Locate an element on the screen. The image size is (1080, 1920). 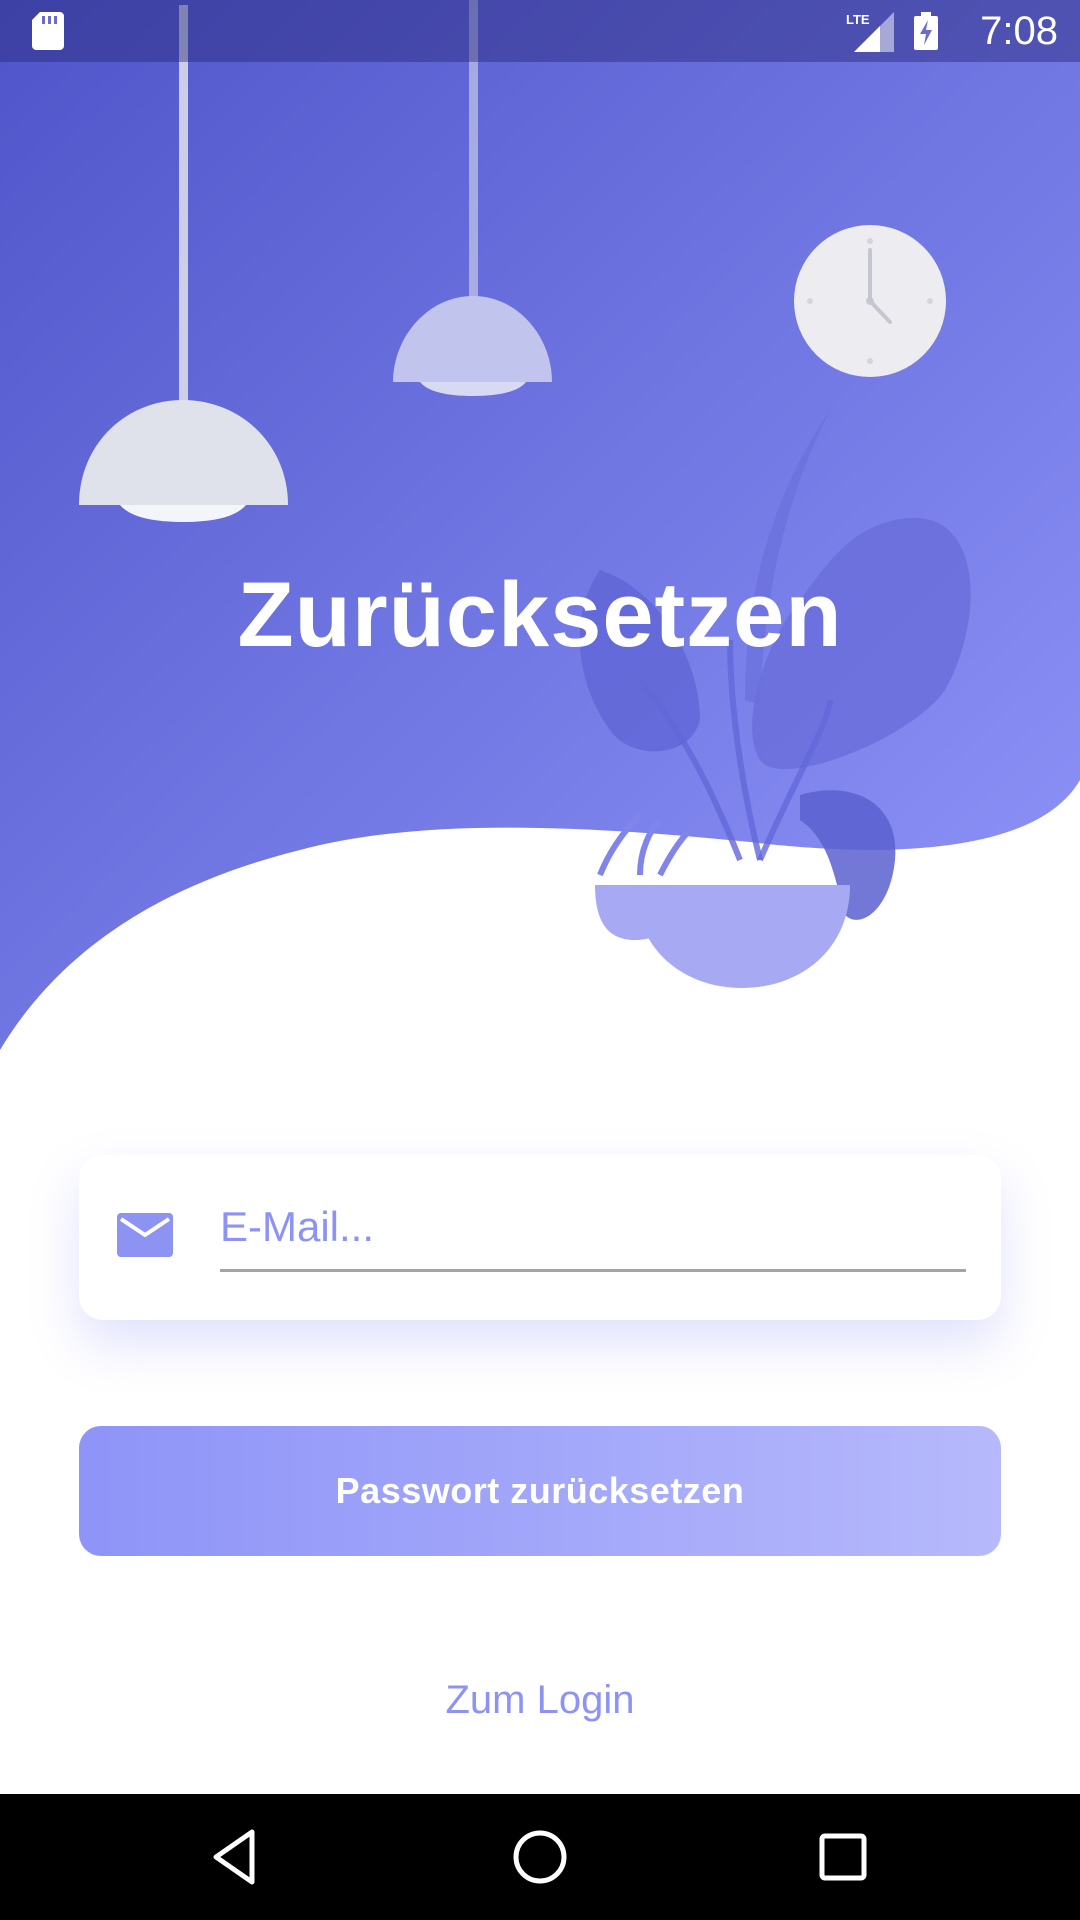
battery-charging-icon is located at coordinates (926, 31).